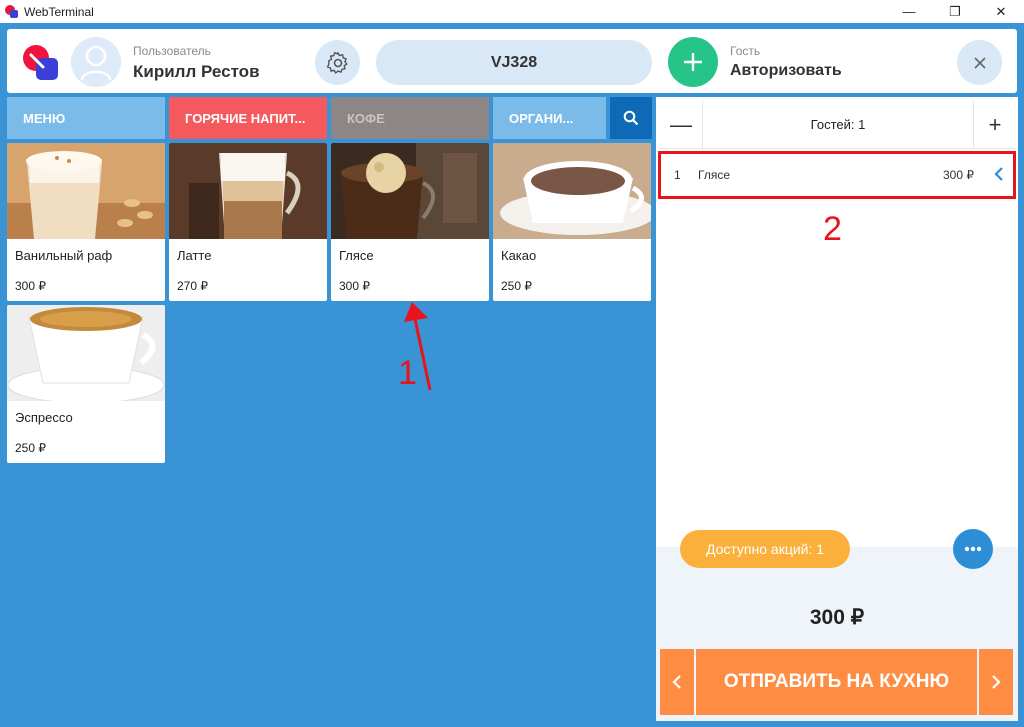 Image resolution: width=1024 pixels, height=727 pixels. I want to click on line-quantity: 1, so click(677, 175).